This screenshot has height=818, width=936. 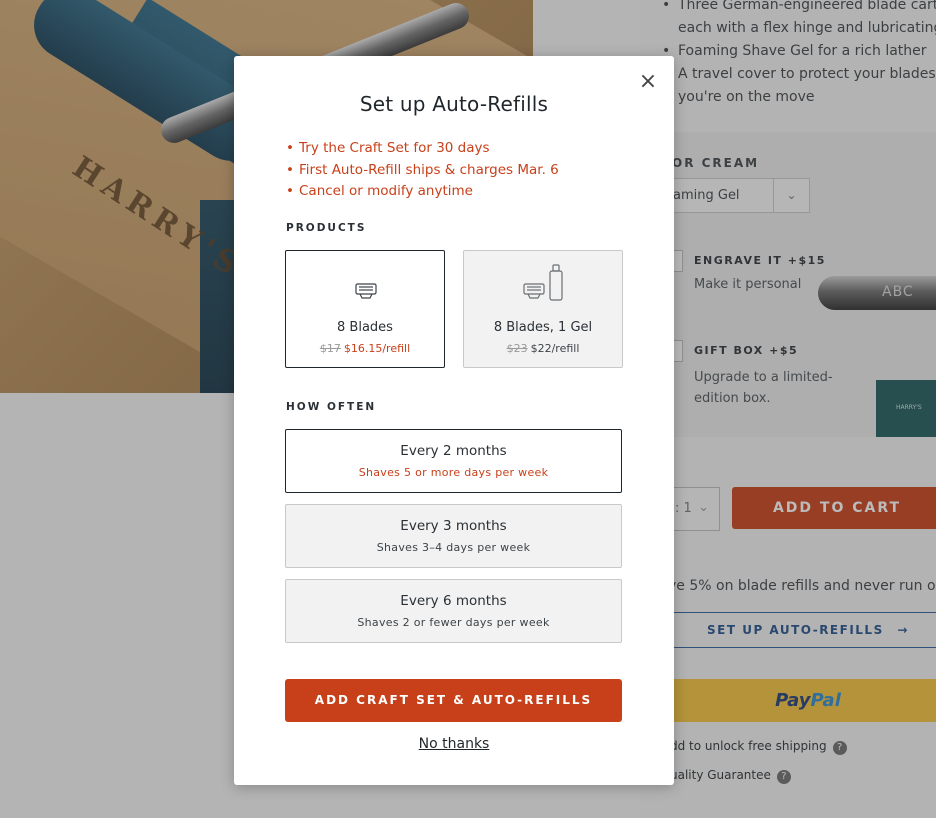 I want to click on frequency-option-3-months: Every 3 months Shaves 3–4 days per week, so click(x=453, y=536).